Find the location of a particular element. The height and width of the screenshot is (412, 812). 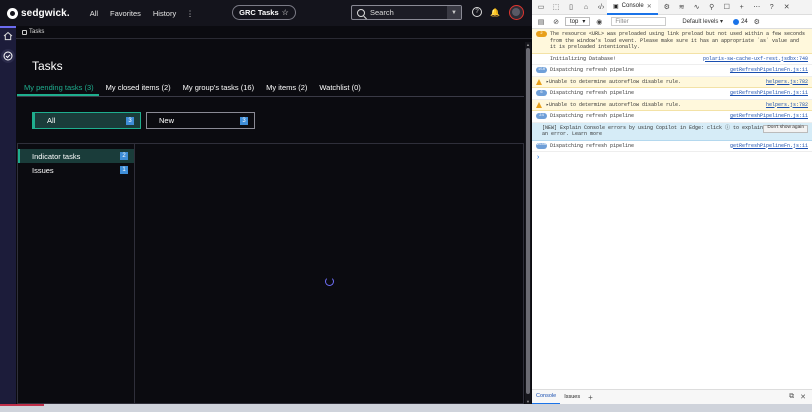

filter-new-count: 3 is located at coordinates (244, 120).